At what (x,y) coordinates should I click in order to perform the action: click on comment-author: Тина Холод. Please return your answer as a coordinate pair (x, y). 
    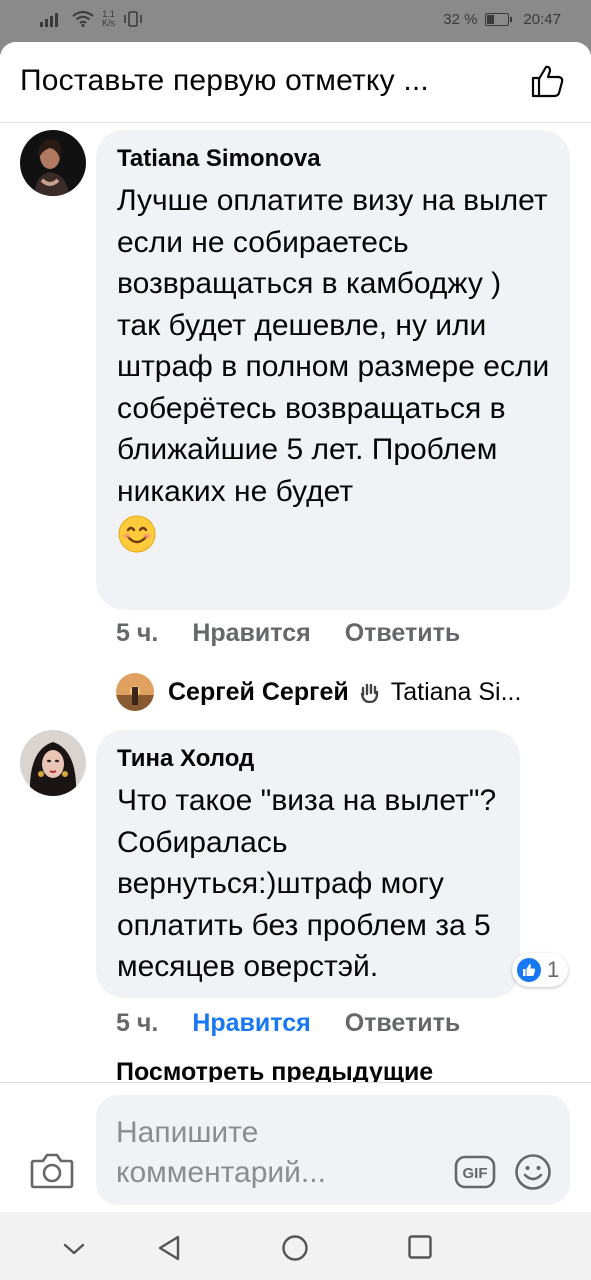
    Looking at the image, I should click on (308, 759).